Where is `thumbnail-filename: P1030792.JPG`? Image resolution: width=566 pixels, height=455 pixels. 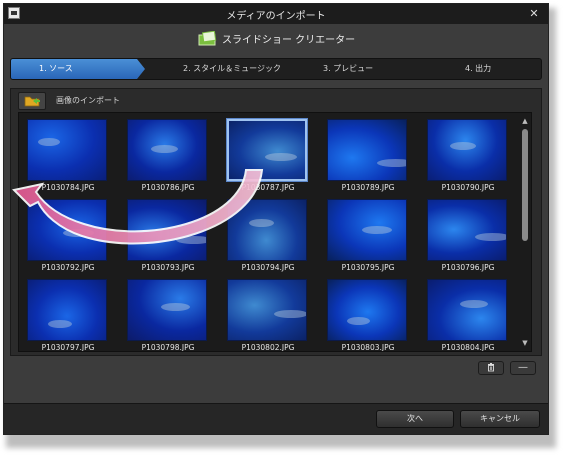 thumbnail-filename: P1030792.JPG is located at coordinates (68, 267).